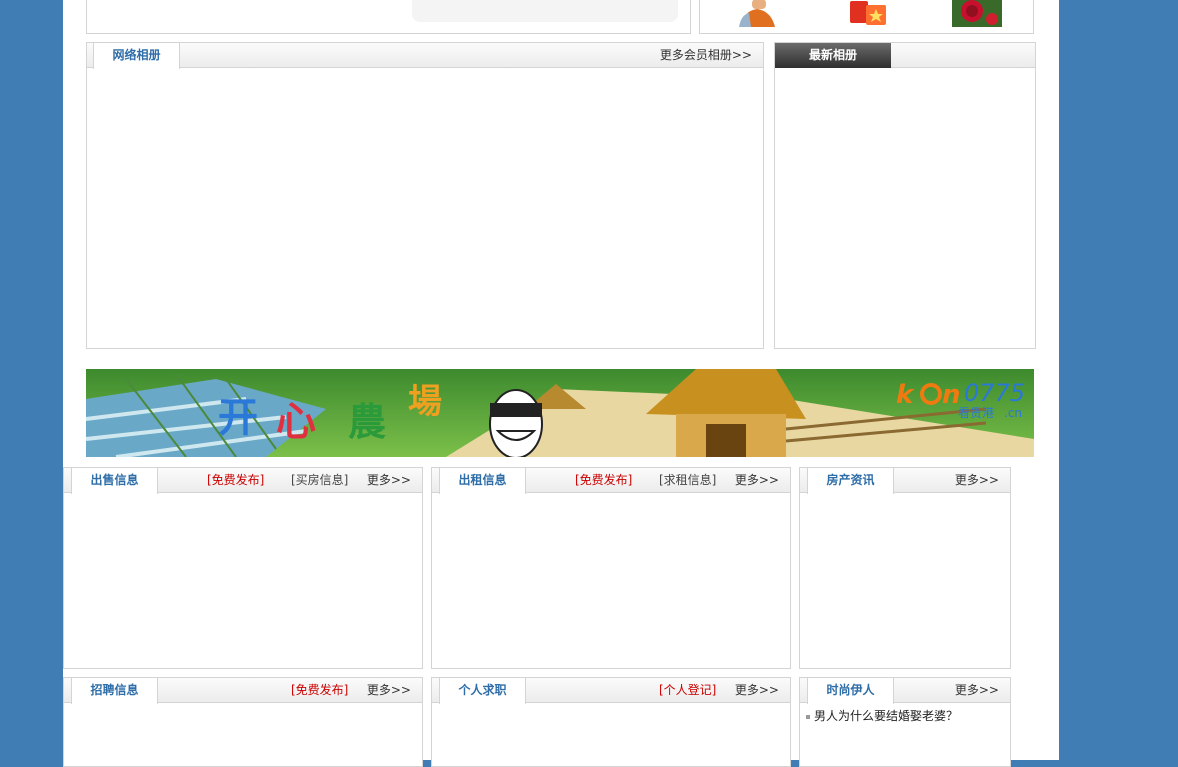  What do you see at coordinates (850, 481) in the screenshot?
I see `tab-property-news: 房产资讯` at bounding box center [850, 481].